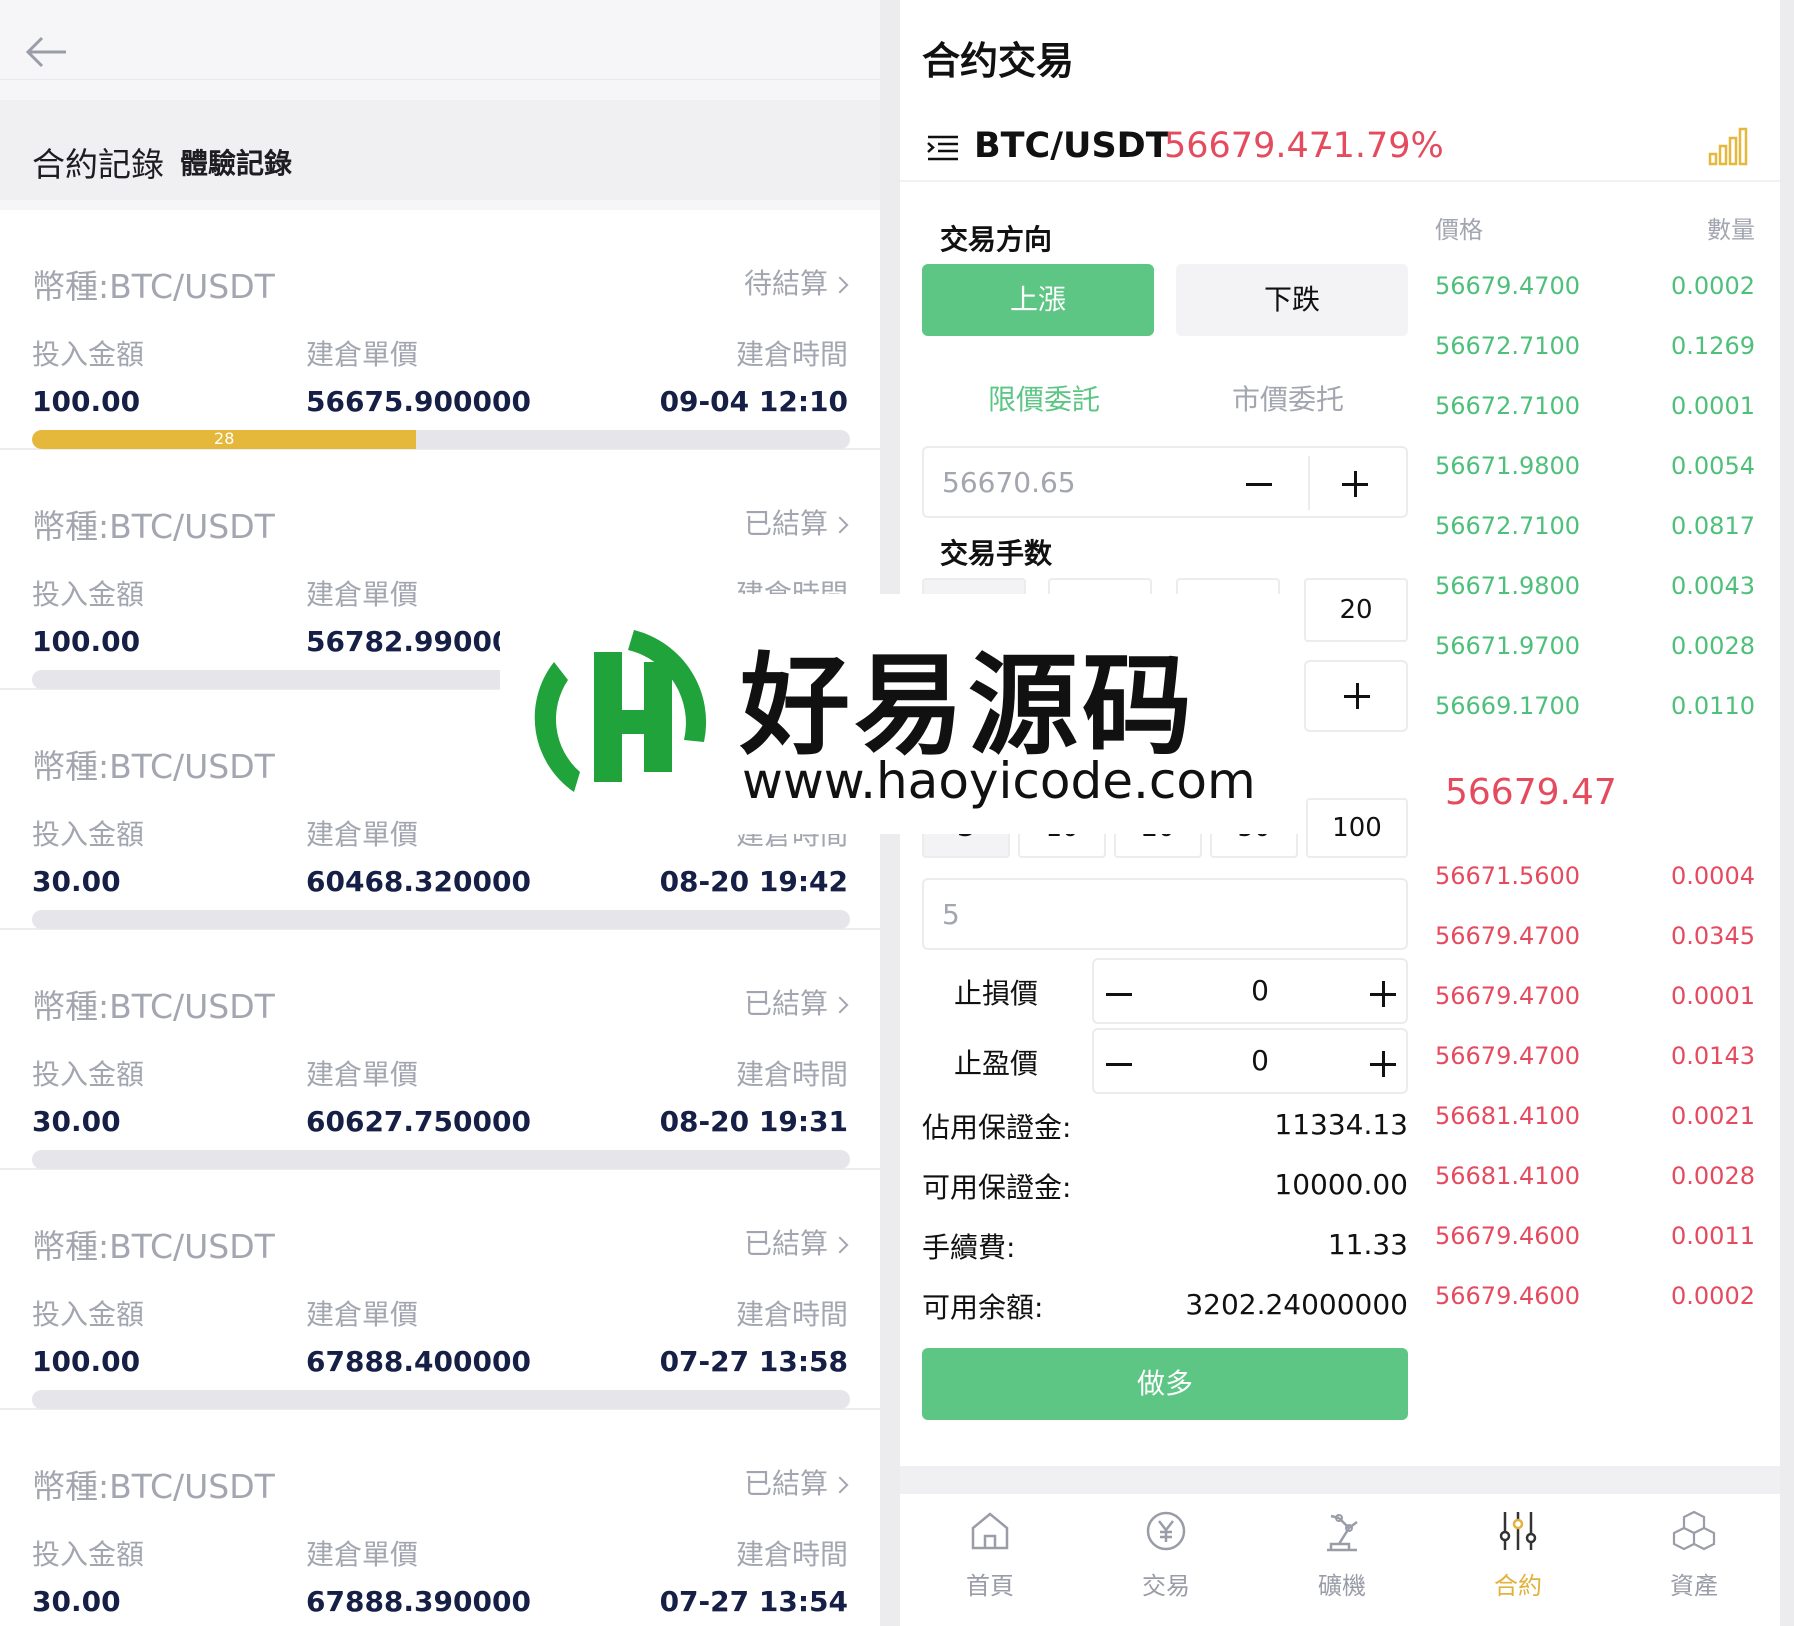 This screenshot has width=1794, height=1626. I want to click on margin-available-value: 10000.00, so click(1341, 1184).